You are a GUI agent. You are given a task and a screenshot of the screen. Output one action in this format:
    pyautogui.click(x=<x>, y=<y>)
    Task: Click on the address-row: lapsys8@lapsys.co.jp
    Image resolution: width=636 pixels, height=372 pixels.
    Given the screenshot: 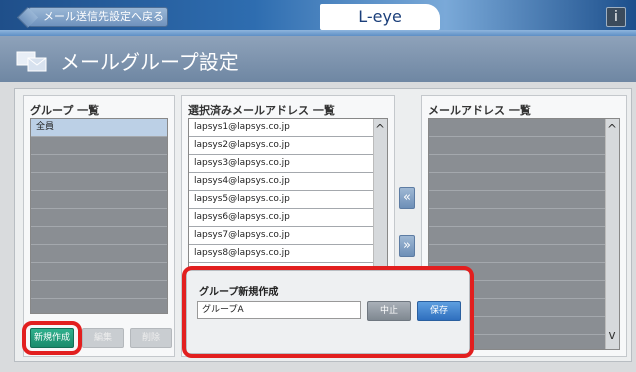 What is the action you would take?
    pyautogui.click(x=288, y=254)
    